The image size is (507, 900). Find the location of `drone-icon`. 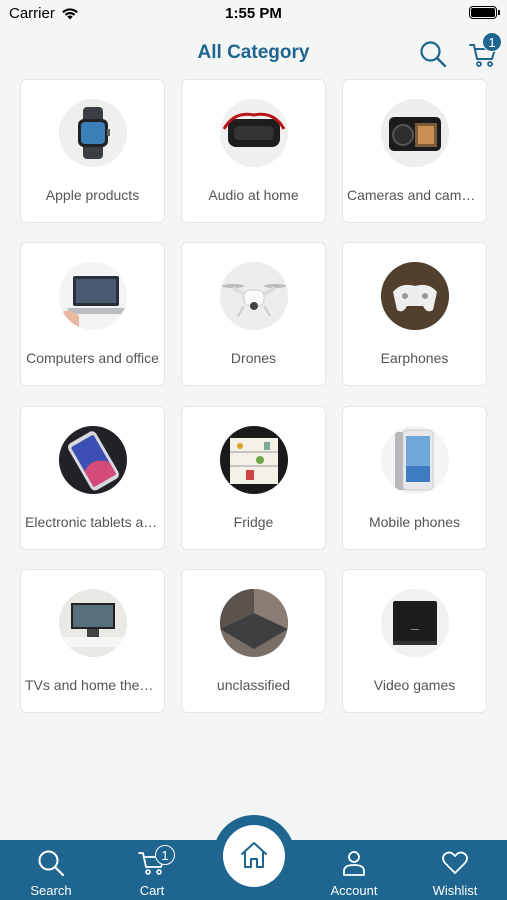

drone-icon is located at coordinates (254, 296).